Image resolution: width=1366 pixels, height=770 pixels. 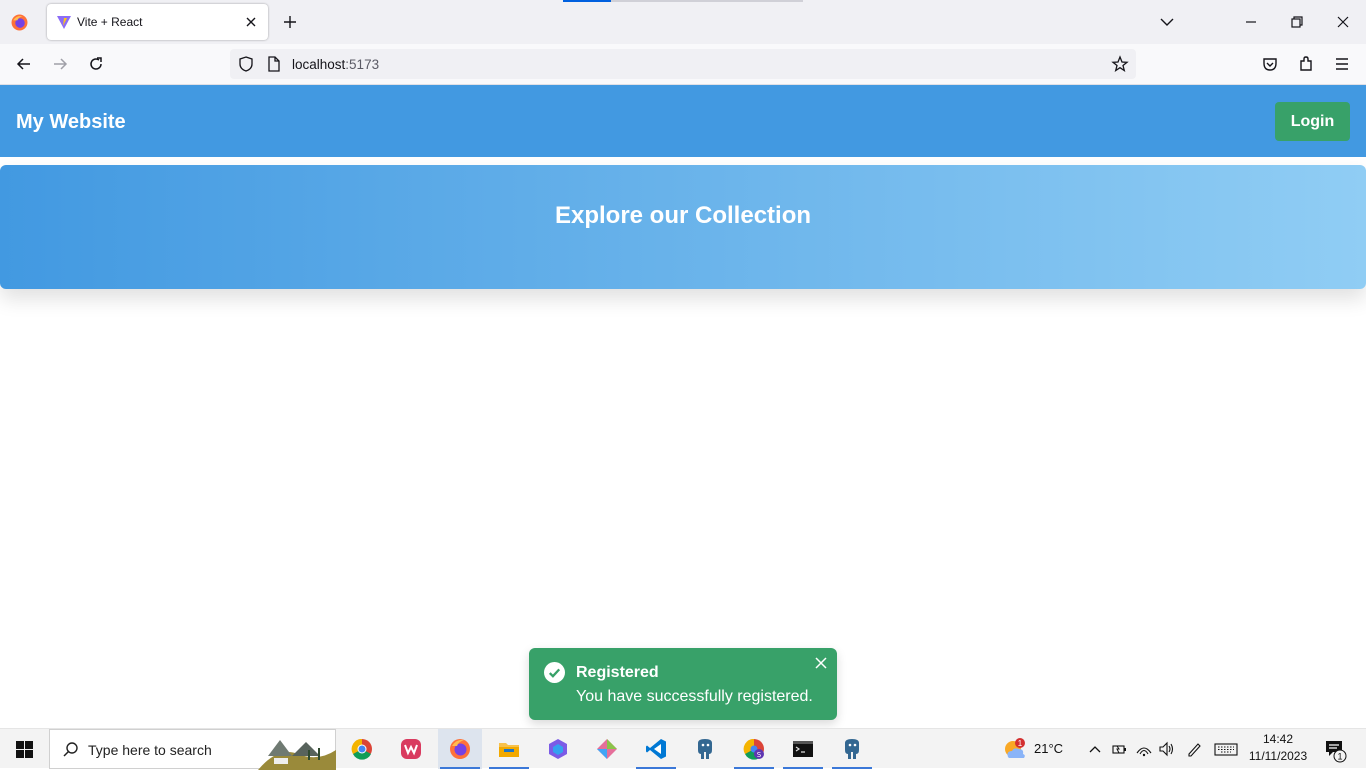 I want to click on folder-icon, so click(x=509, y=750).